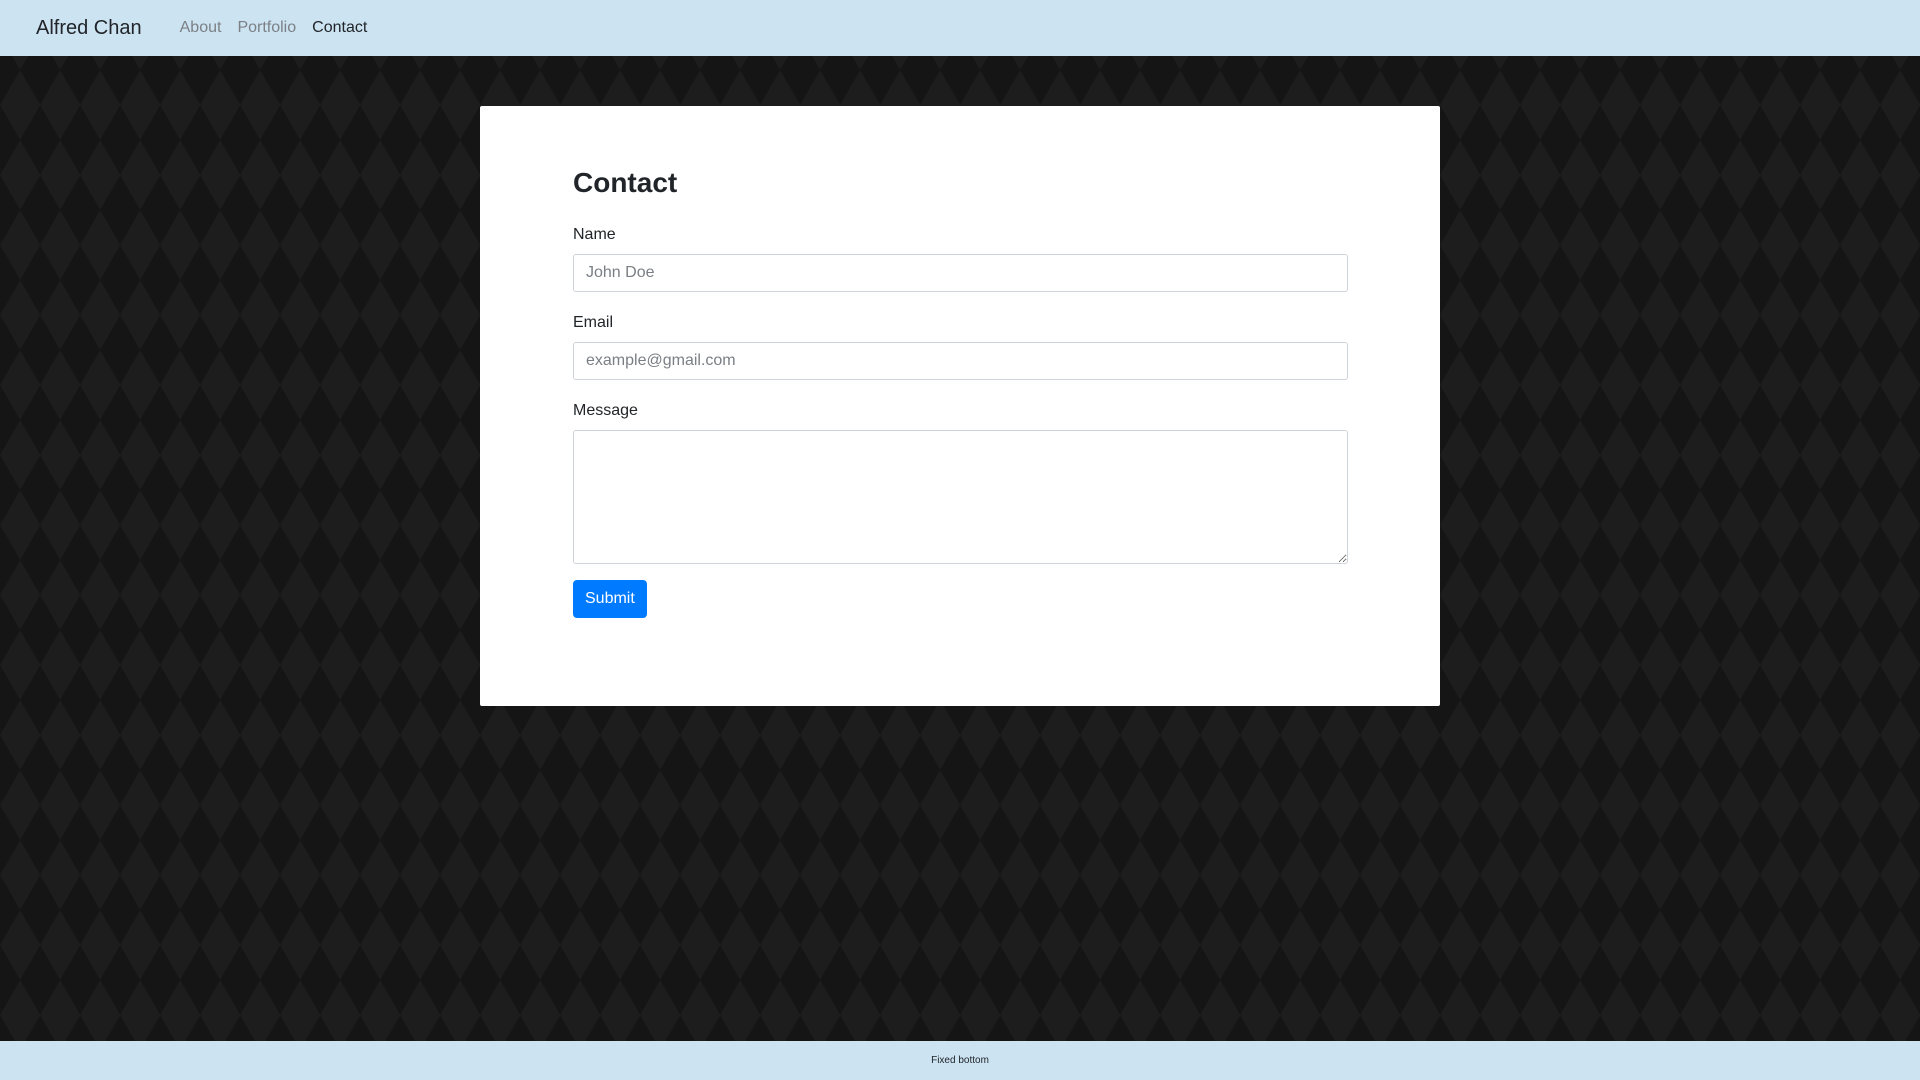 The width and height of the screenshot is (1920, 1080). Describe the element at coordinates (266, 28) in the screenshot. I see `nav-link-portfolio: Portfolio` at that location.